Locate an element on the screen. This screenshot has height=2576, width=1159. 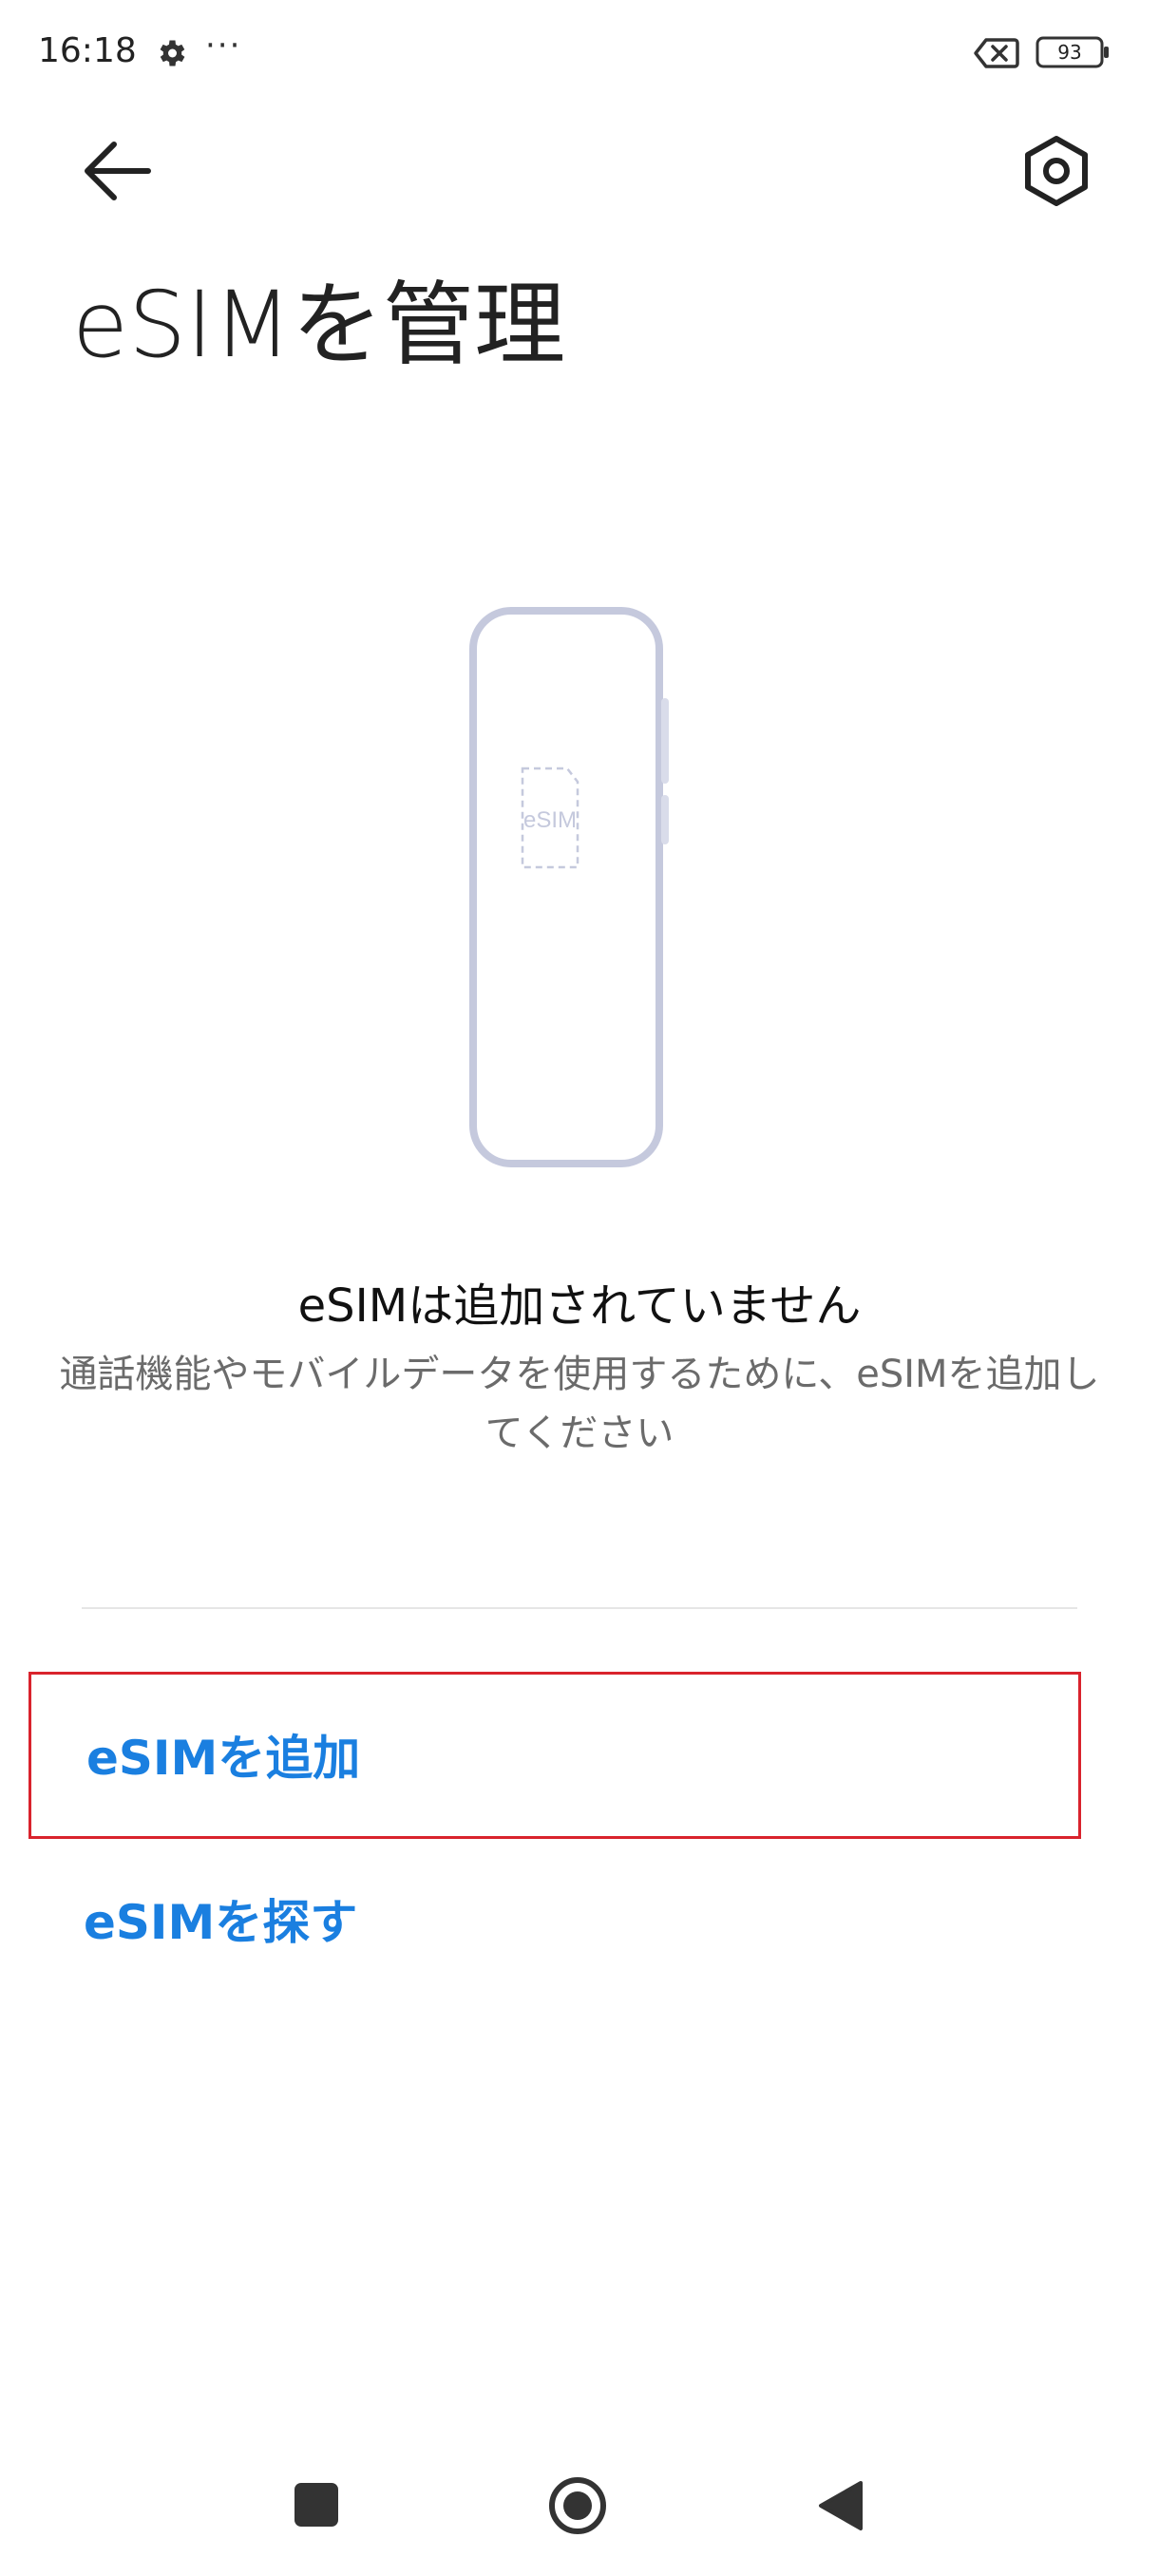
back-button is located at coordinates (114, 170).